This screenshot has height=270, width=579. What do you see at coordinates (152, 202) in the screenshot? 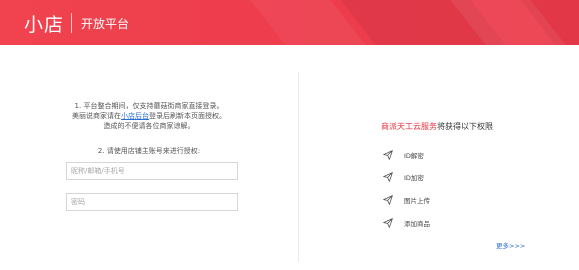
I see `password-input` at bounding box center [152, 202].